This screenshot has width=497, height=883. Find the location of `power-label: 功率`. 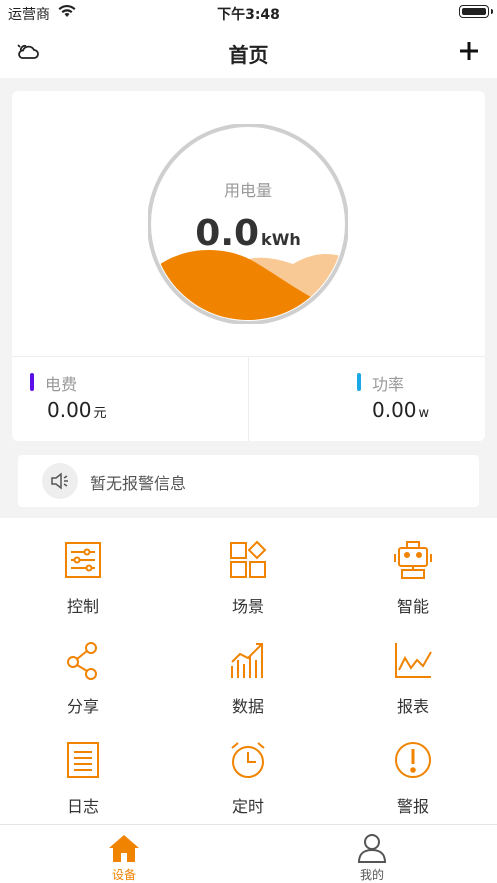

power-label: 功率 is located at coordinates (388, 384).